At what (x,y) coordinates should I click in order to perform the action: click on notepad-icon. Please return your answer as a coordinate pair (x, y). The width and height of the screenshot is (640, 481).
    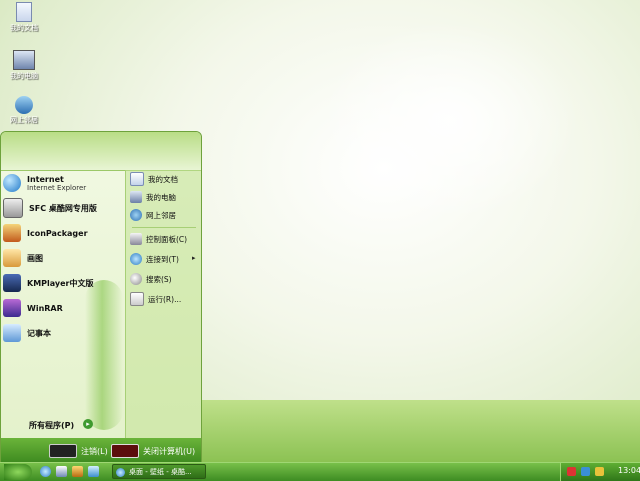
    Looking at the image, I should click on (12, 333).